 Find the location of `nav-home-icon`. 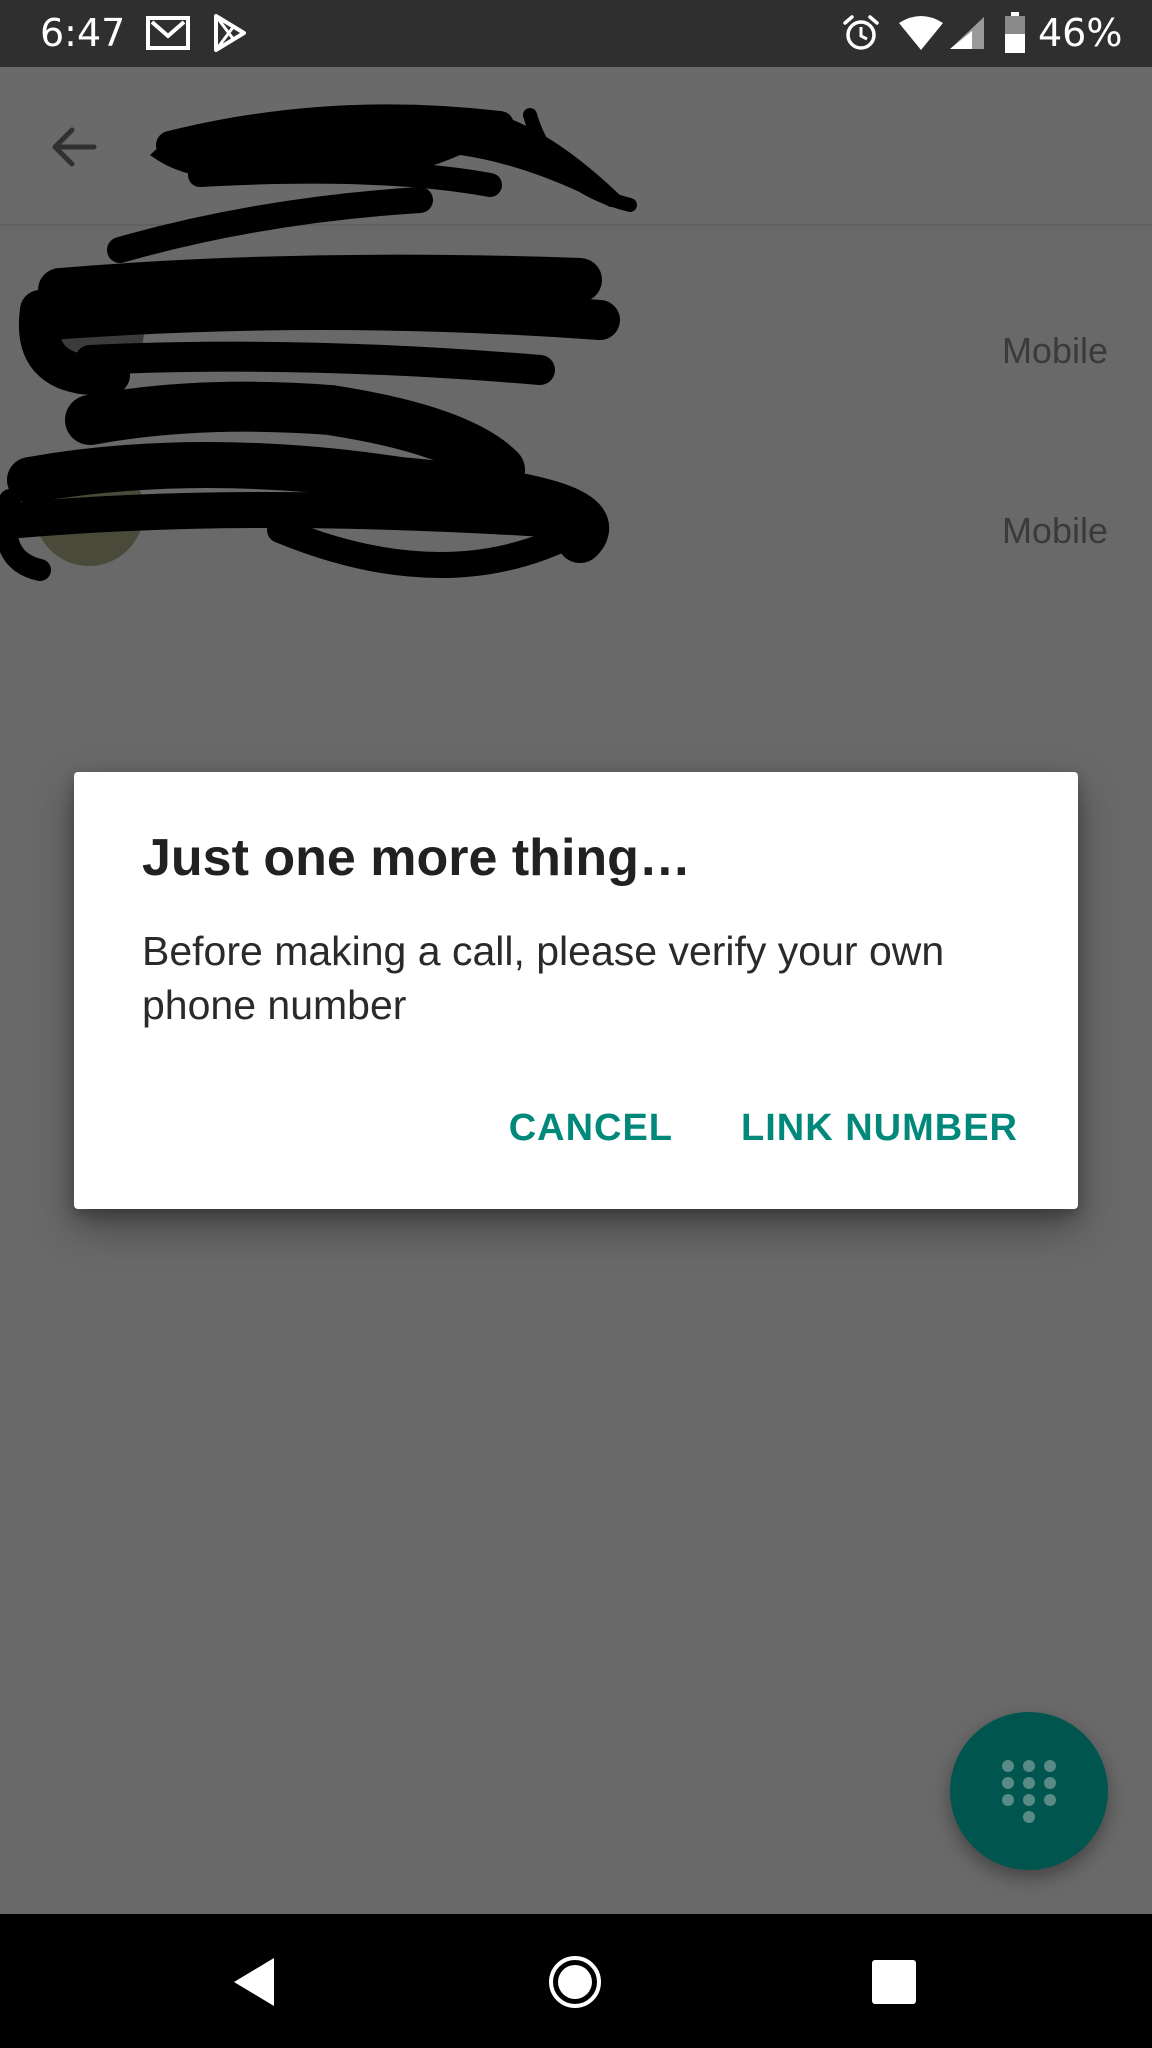

nav-home-icon is located at coordinates (575, 1982).